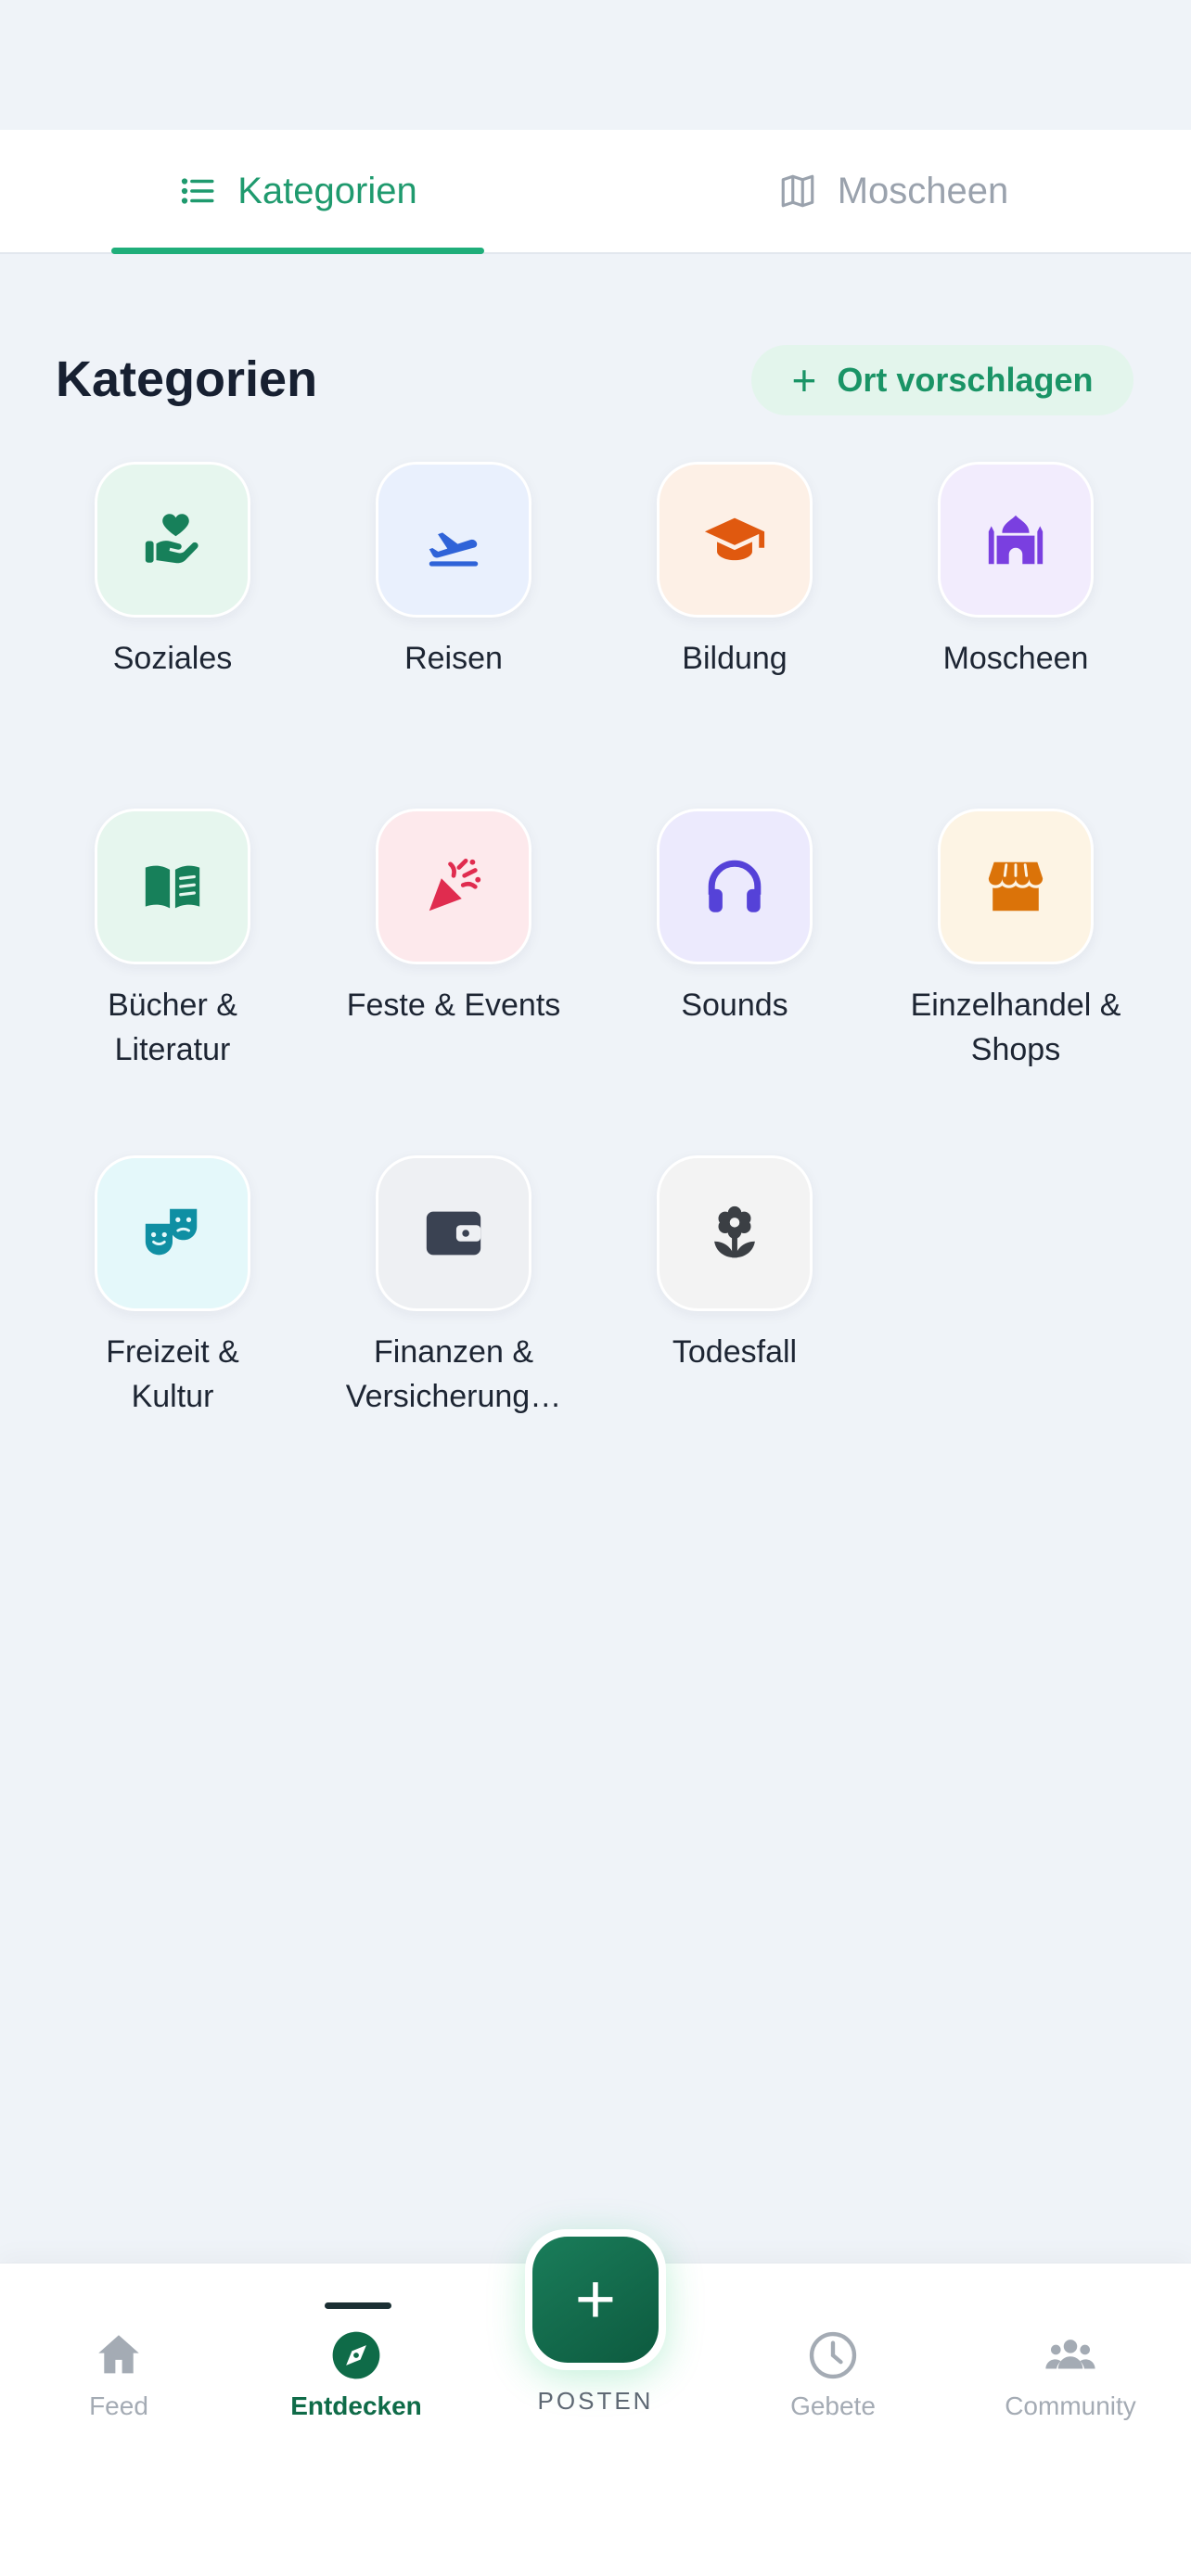 The height and width of the screenshot is (2576, 1191). I want to click on active-nav-indicator, so click(358, 2305).